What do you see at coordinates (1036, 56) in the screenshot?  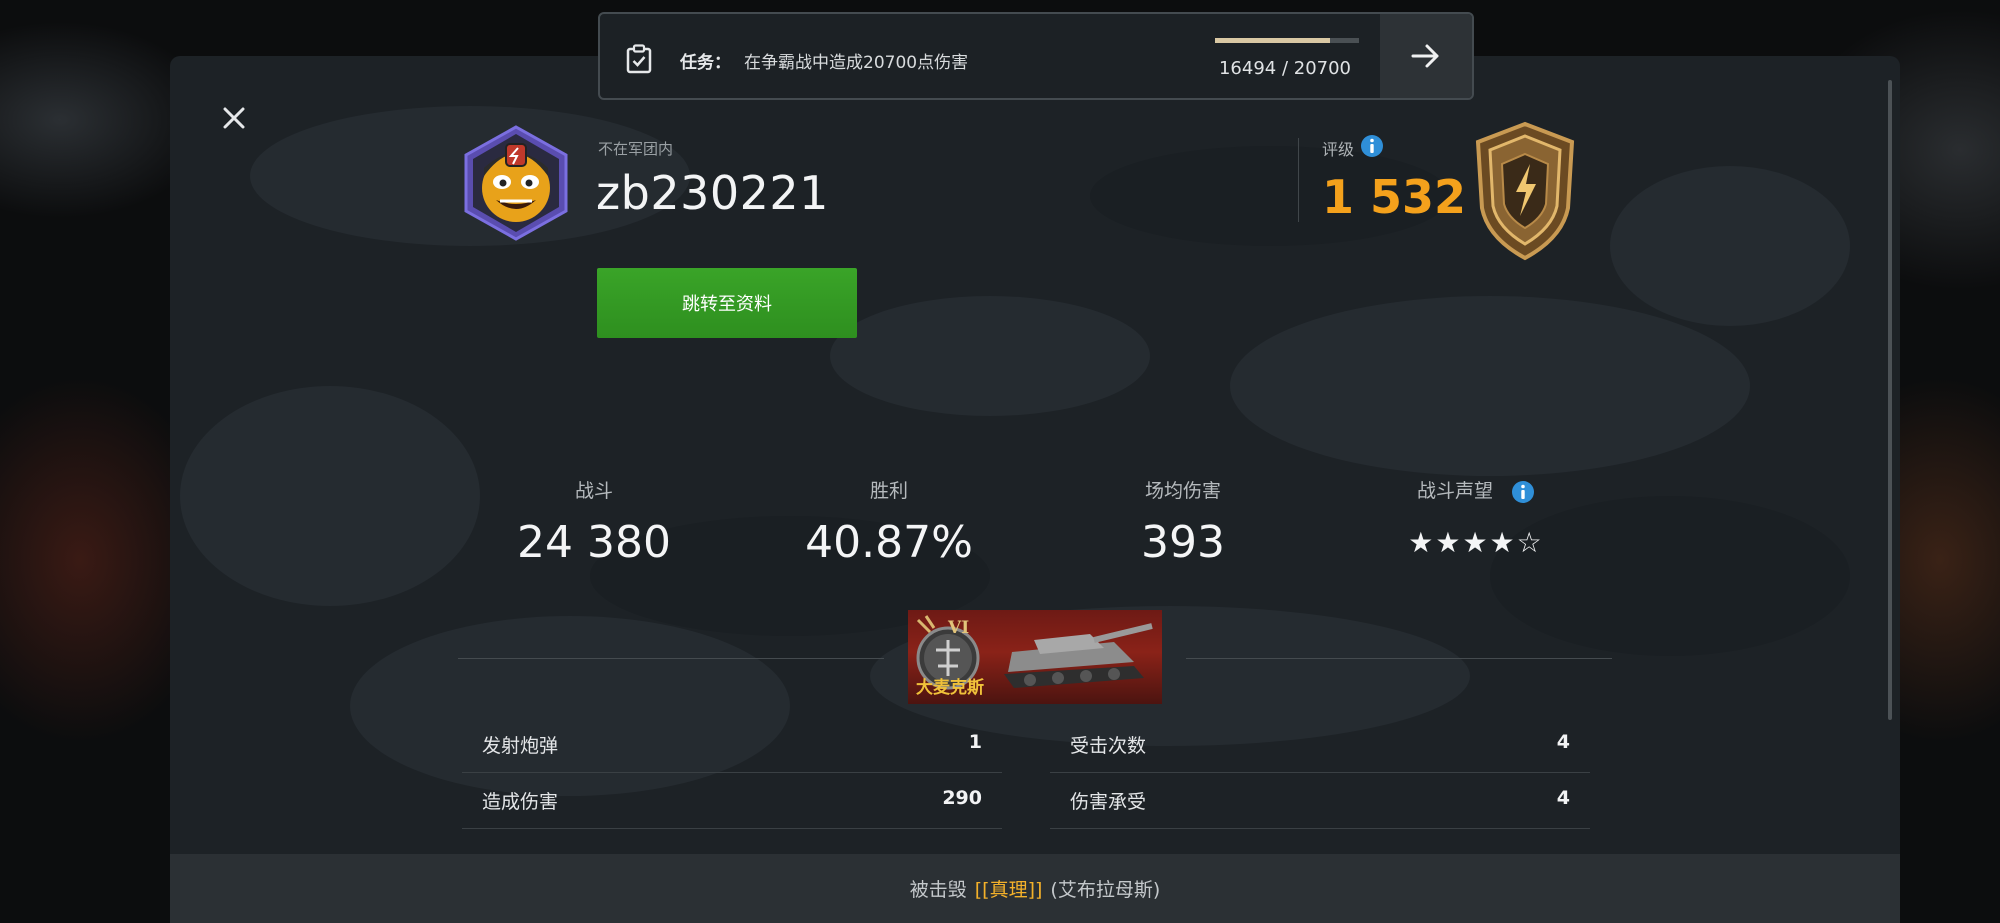 I see `mission-bar: 任务： 在争霸战中造成20700点伤害 16494 / 20700` at bounding box center [1036, 56].